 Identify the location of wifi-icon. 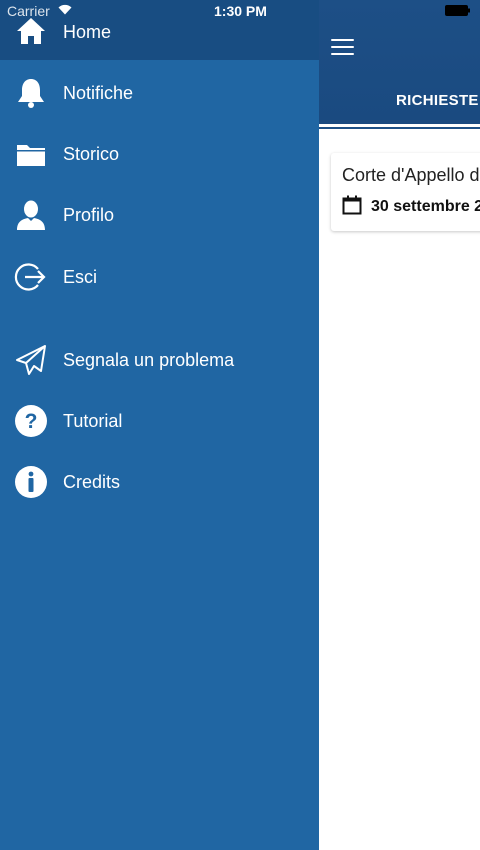
(65, 9).